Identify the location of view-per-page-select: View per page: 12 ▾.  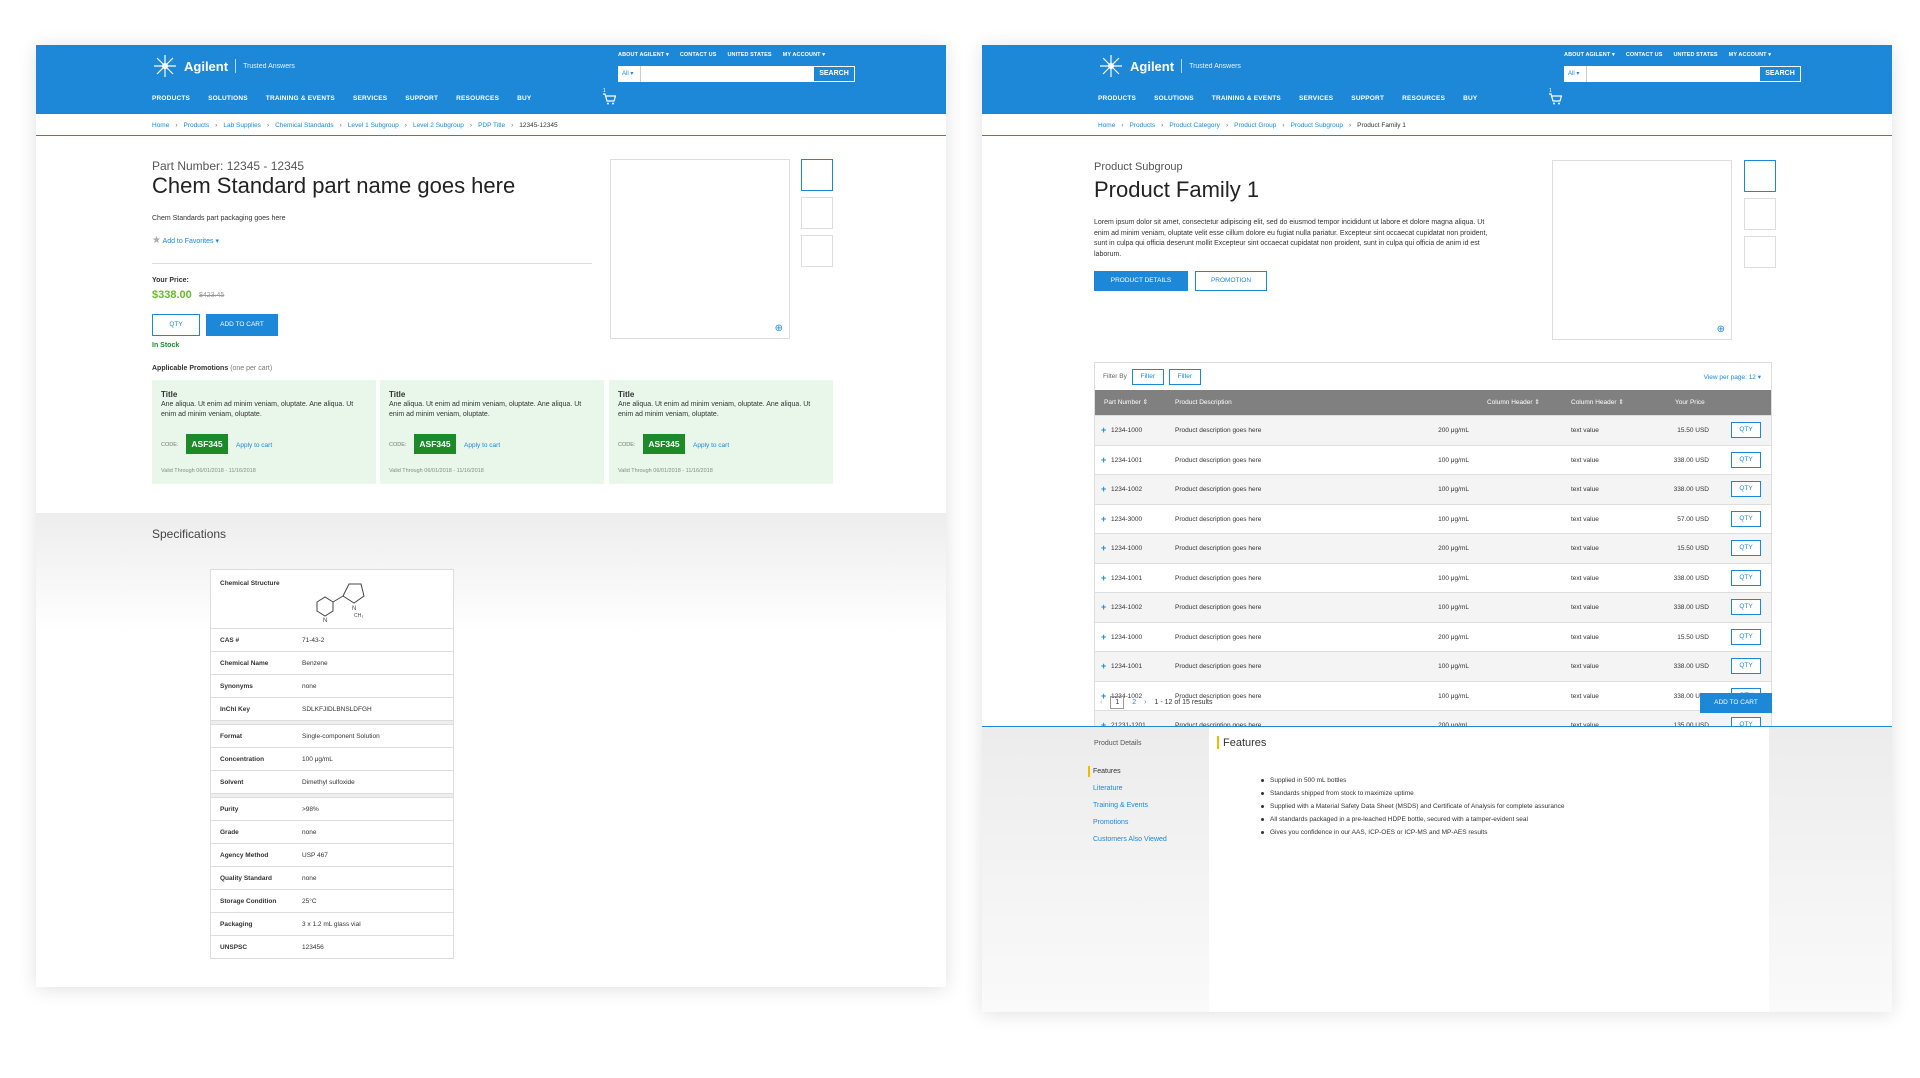
(1732, 377).